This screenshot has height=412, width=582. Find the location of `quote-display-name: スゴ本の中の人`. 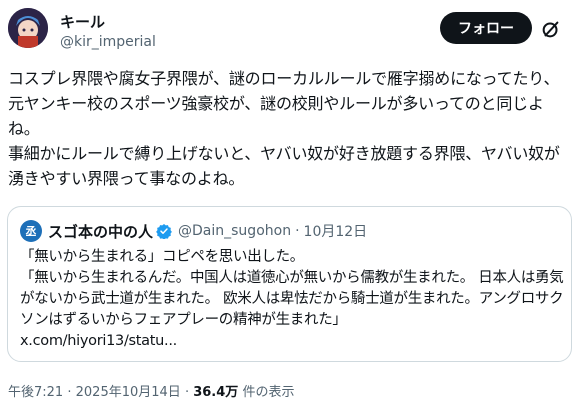

quote-display-name: スゴ本の中の人 is located at coordinates (101, 231).